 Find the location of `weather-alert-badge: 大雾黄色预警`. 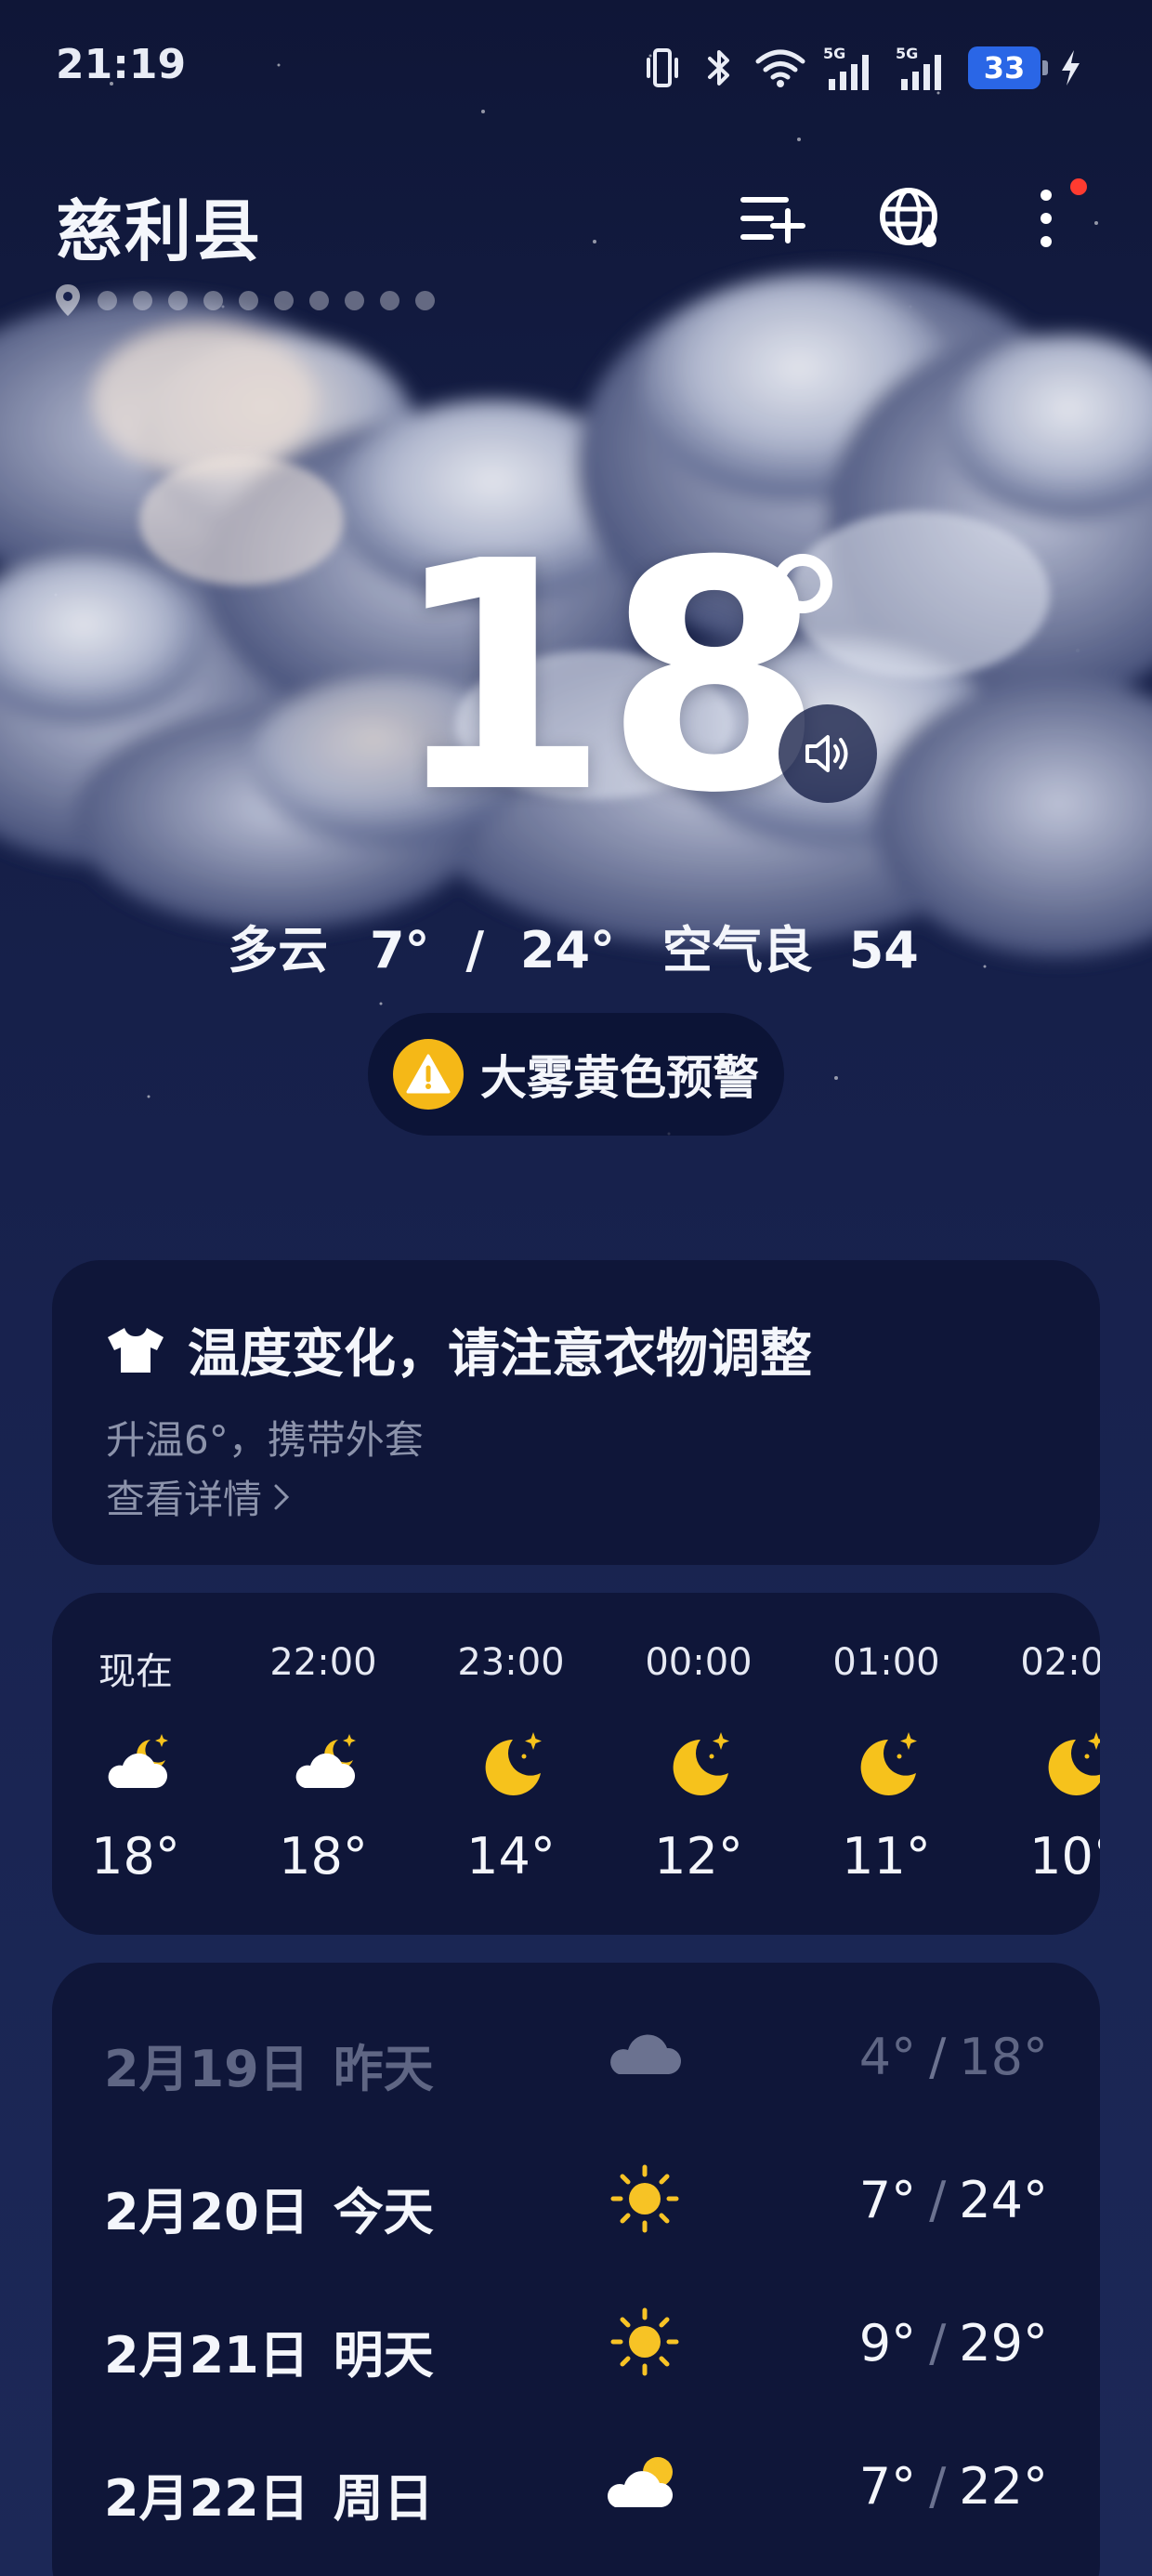

weather-alert-badge: 大雾黄色预警 is located at coordinates (576, 1074).